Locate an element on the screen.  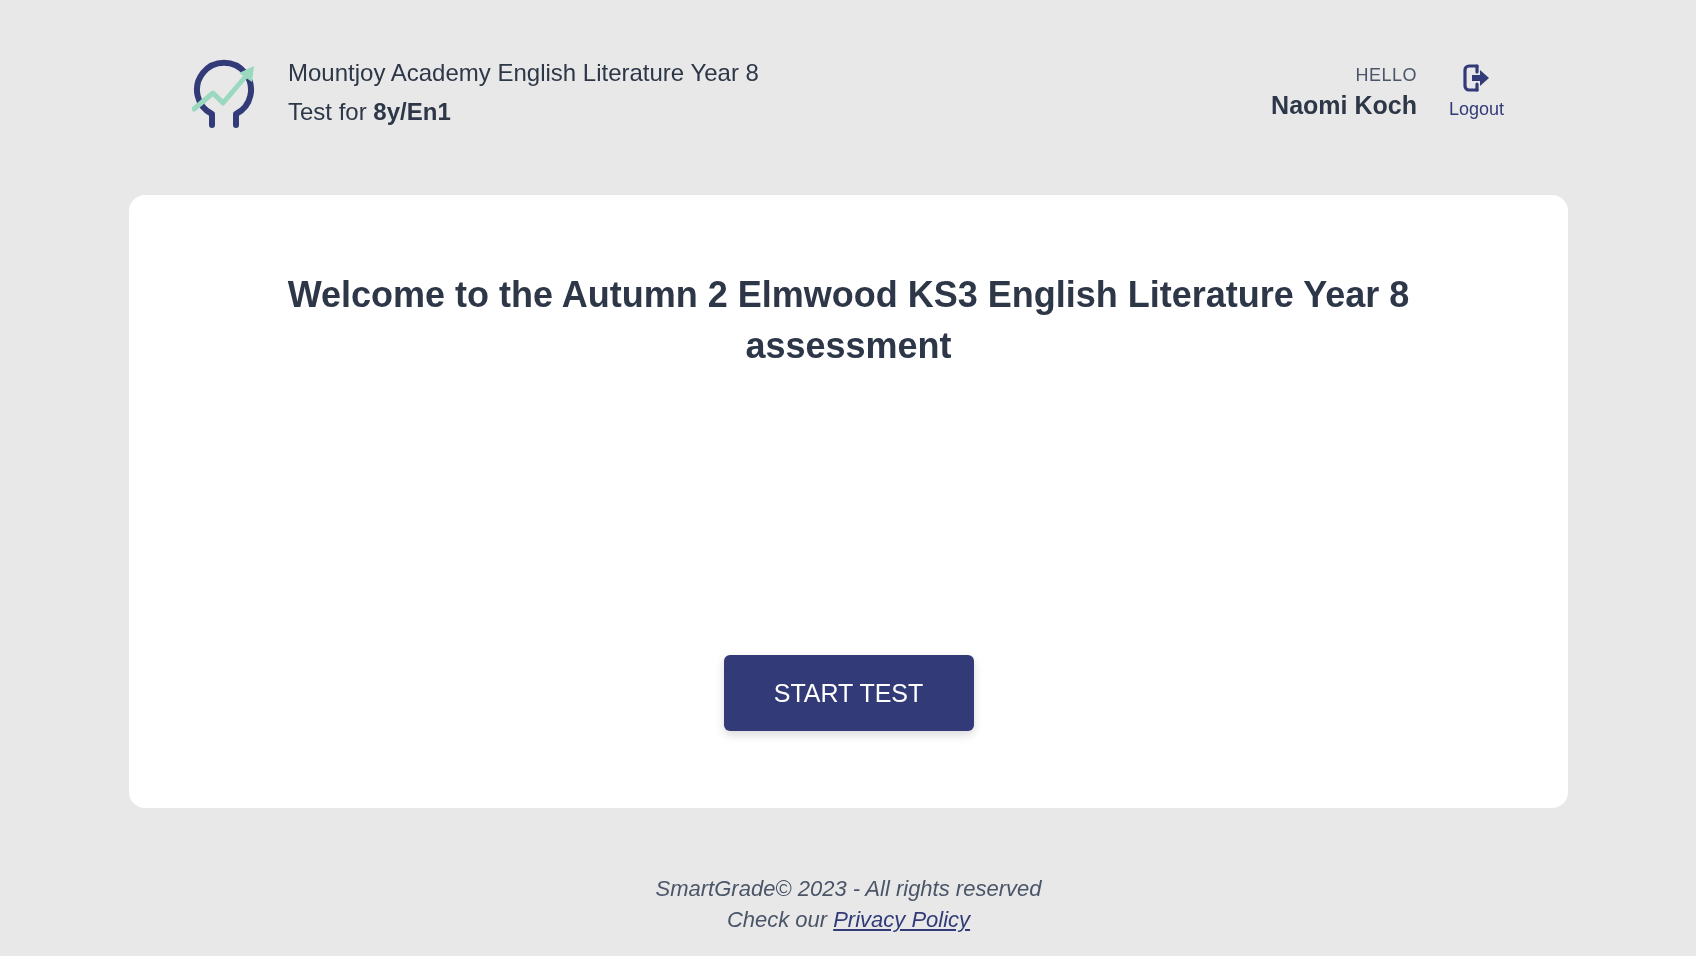
logout-button: Logout is located at coordinates (1476, 92).